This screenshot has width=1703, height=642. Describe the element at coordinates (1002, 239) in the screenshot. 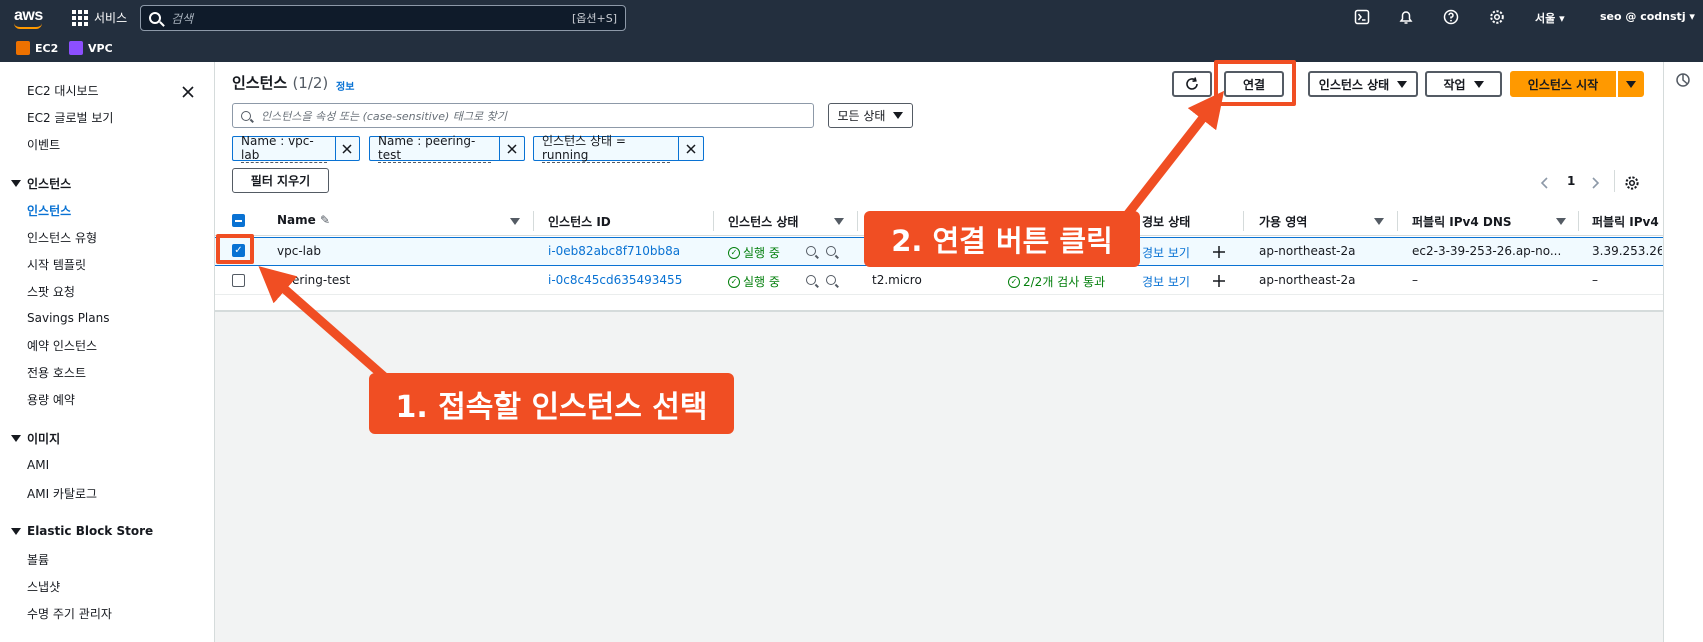

I see `step2-callout: 2. 연결 버튼 클릭` at that location.